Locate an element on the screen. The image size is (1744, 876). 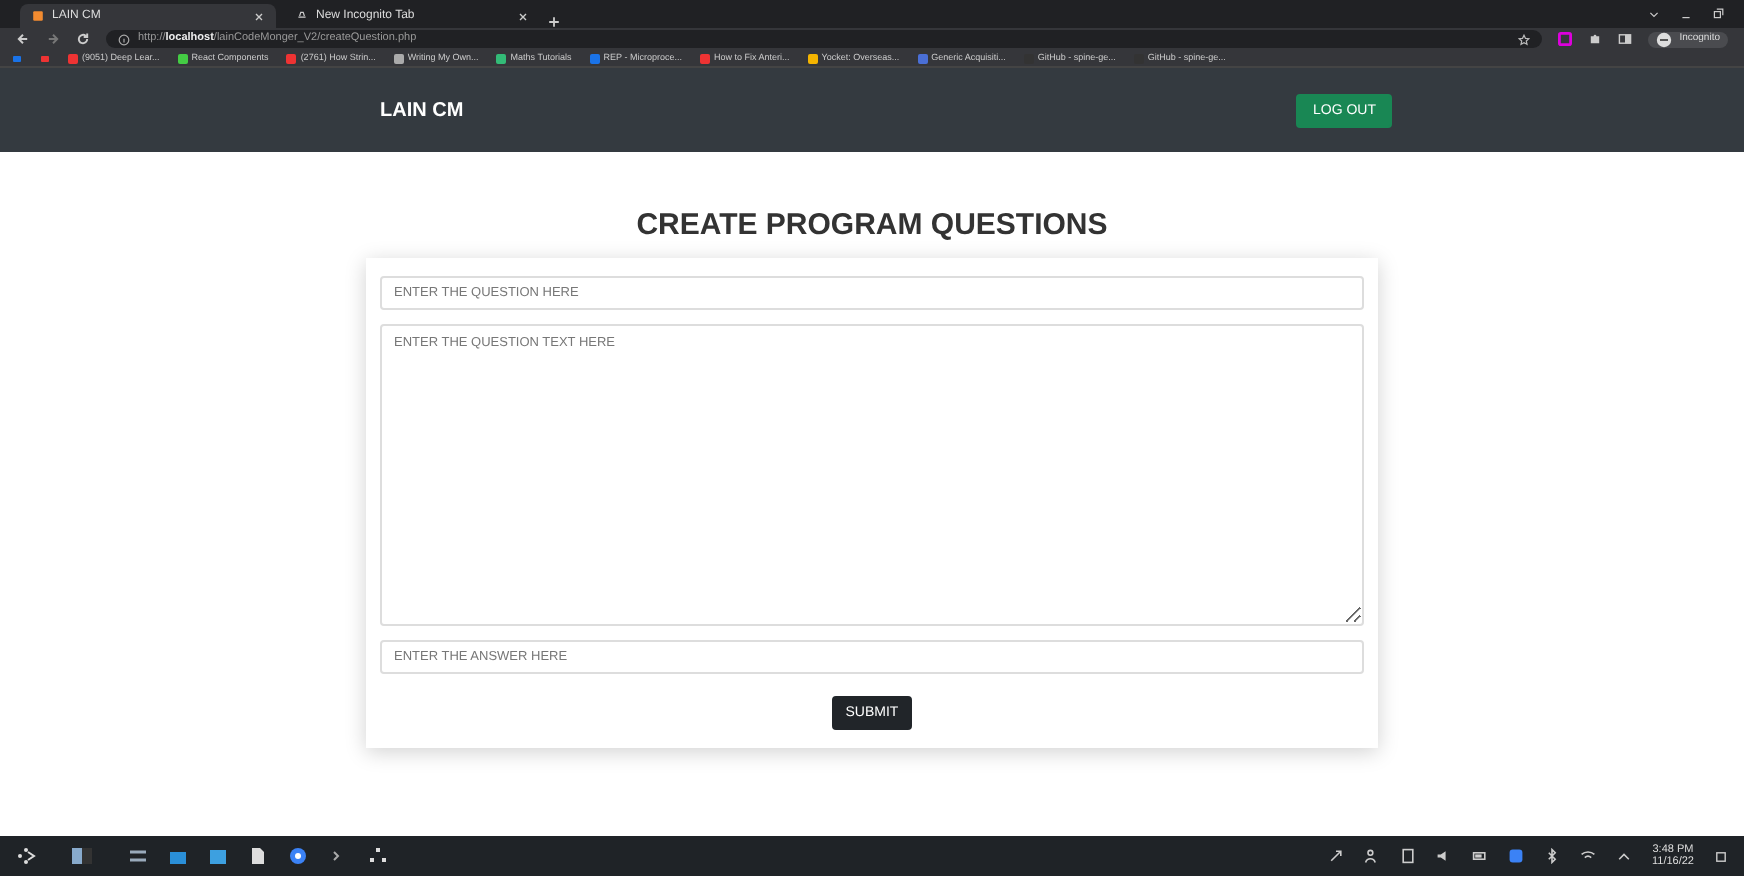
forward-icon is located at coordinates (53, 39).